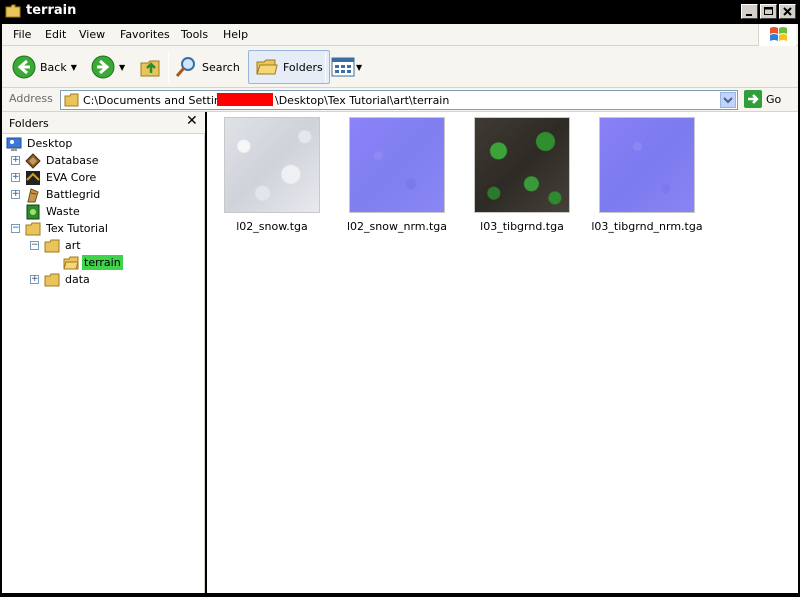  I want to click on tree-item-desktop: Desktop, so click(40, 143).